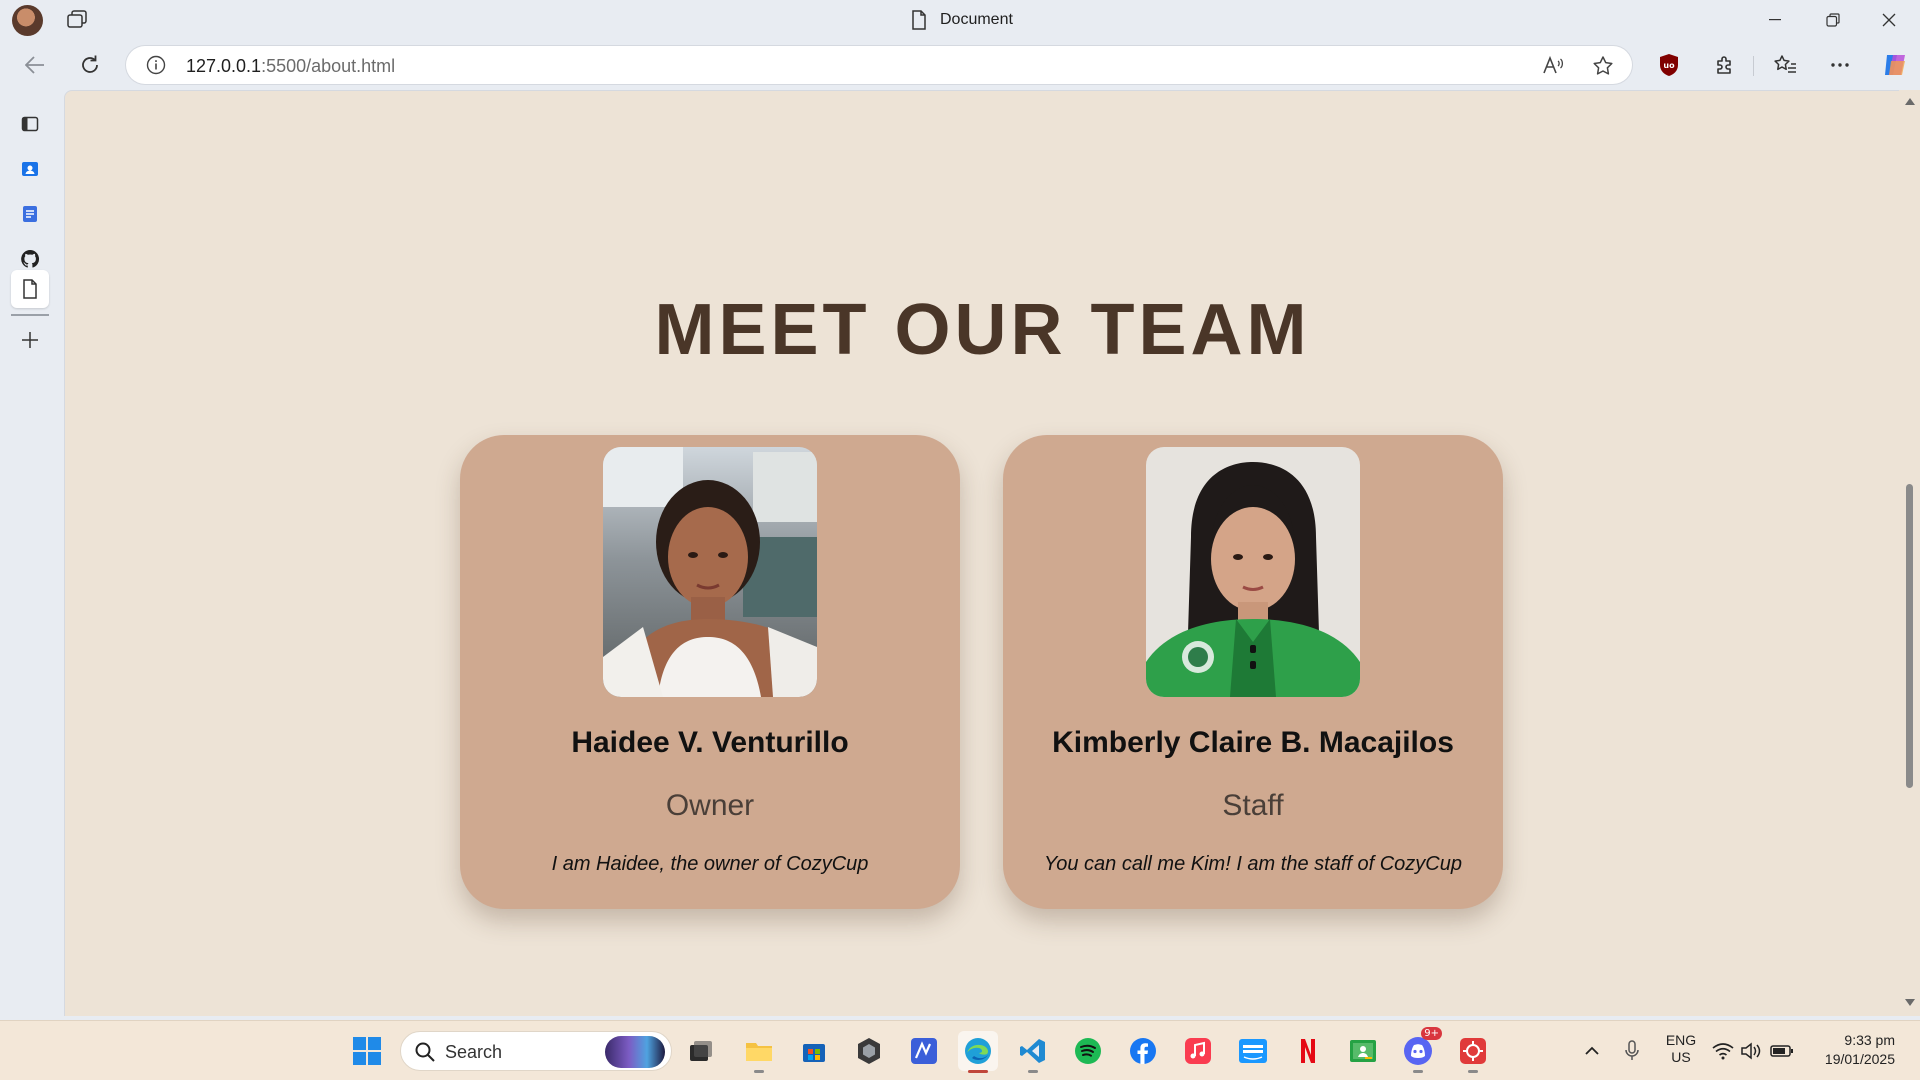 This screenshot has height=1080, width=1920. Describe the element at coordinates (77, 20) in the screenshot. I see `workspaces-icon` at that location.